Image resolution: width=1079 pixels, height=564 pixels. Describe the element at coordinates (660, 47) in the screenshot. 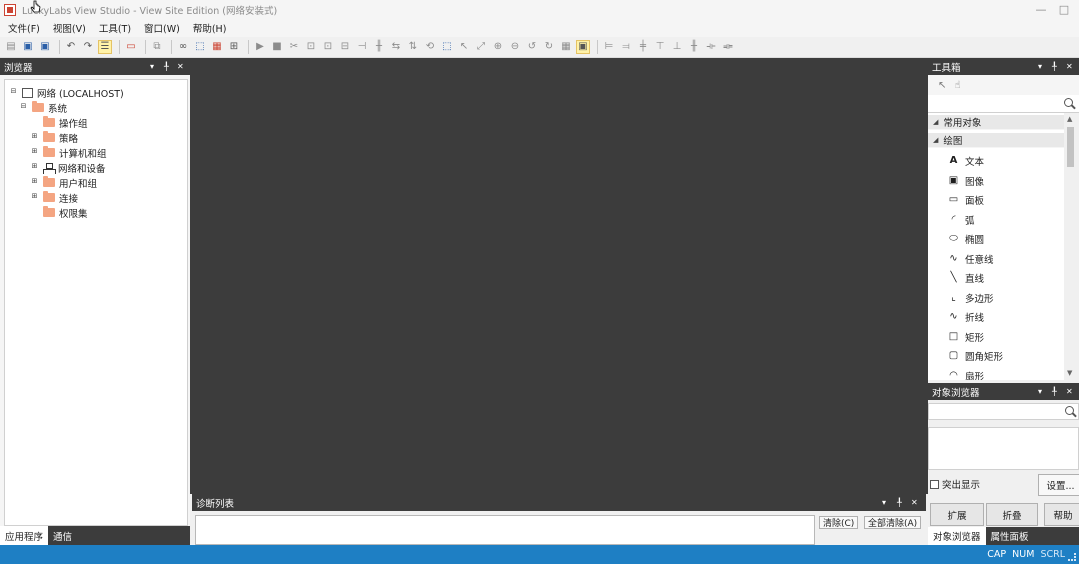

I see `align-top-icon: ⊤` at that location.